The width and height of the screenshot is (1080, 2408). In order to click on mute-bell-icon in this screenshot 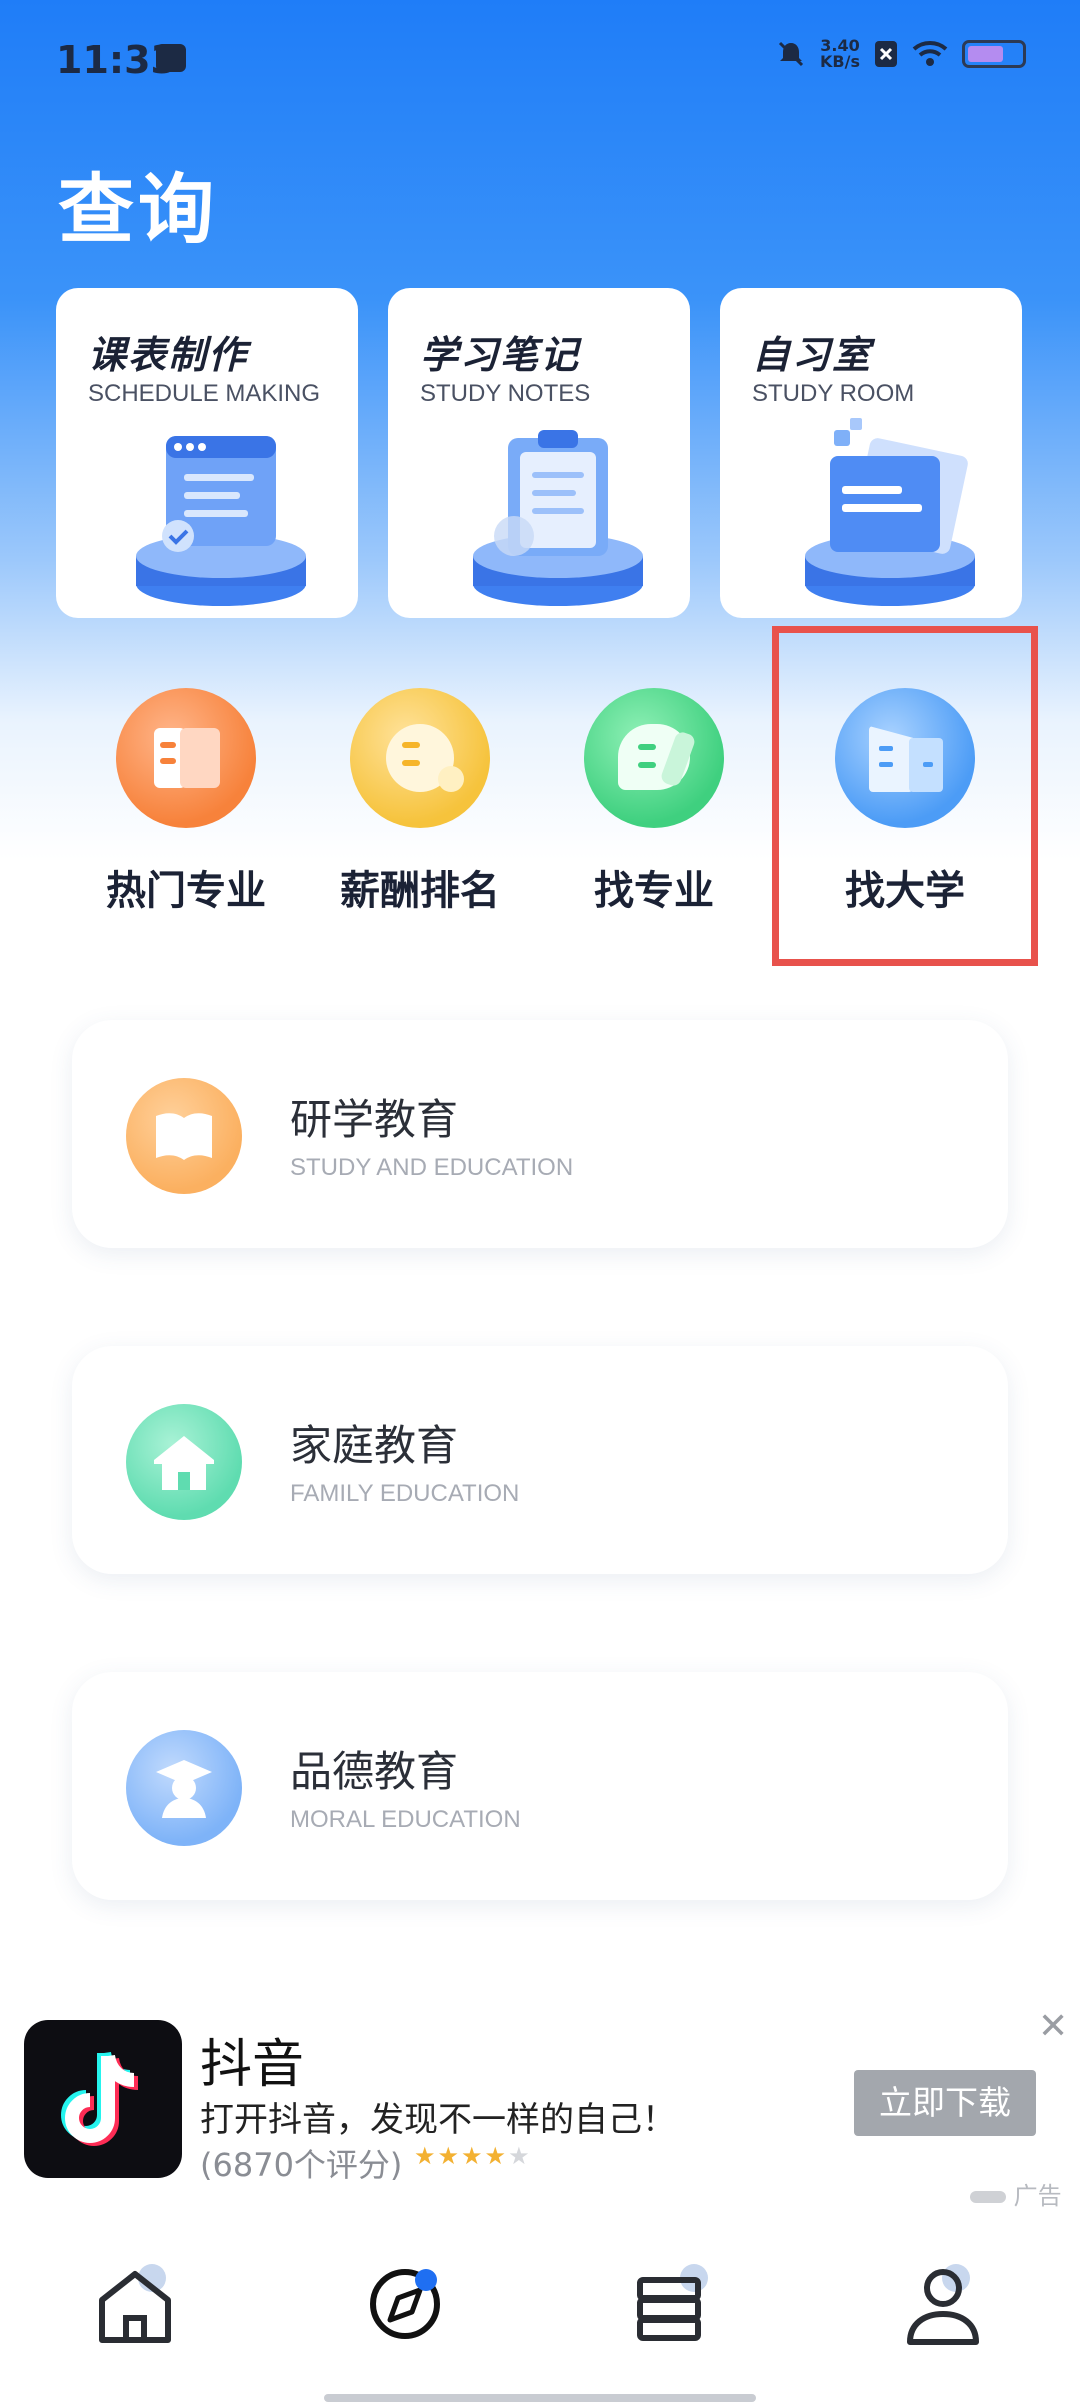, I will do `click(791, 54)`.